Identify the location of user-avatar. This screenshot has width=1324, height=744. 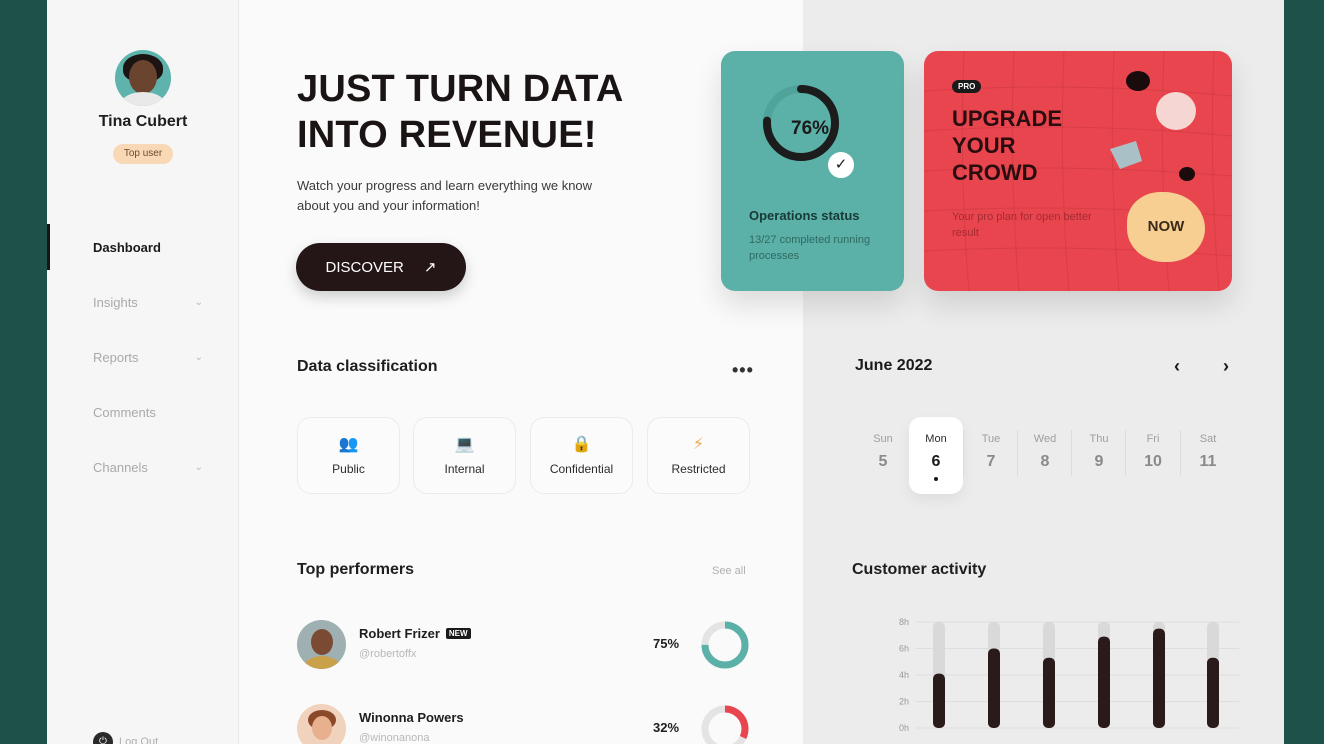
(143, 78).